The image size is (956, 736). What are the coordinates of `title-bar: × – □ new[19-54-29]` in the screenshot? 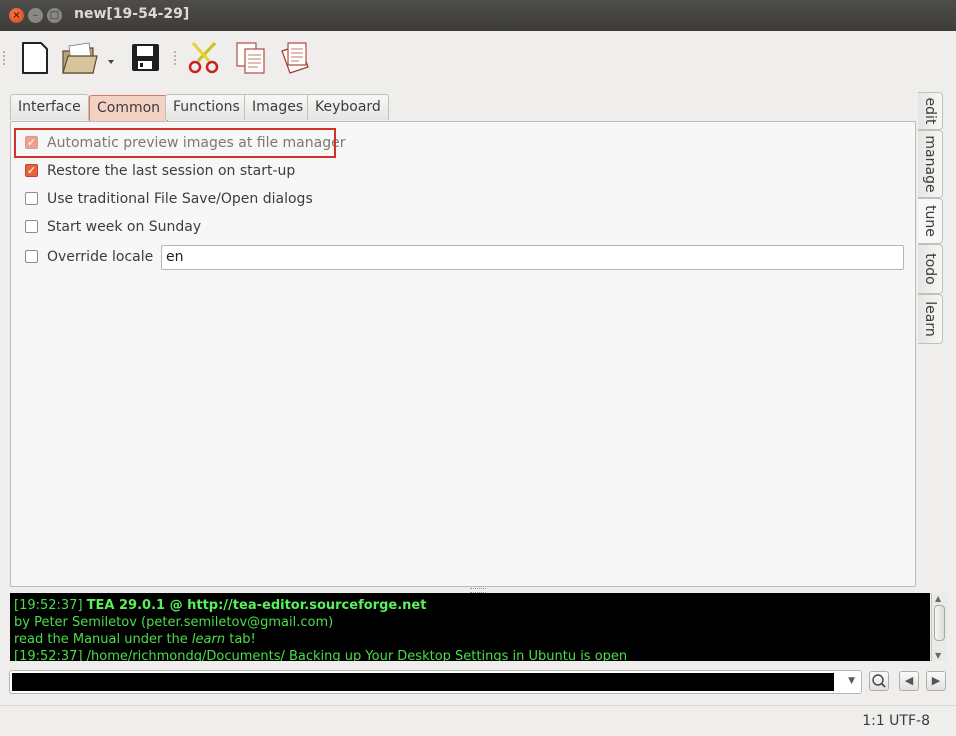 It's located at (478, 15).